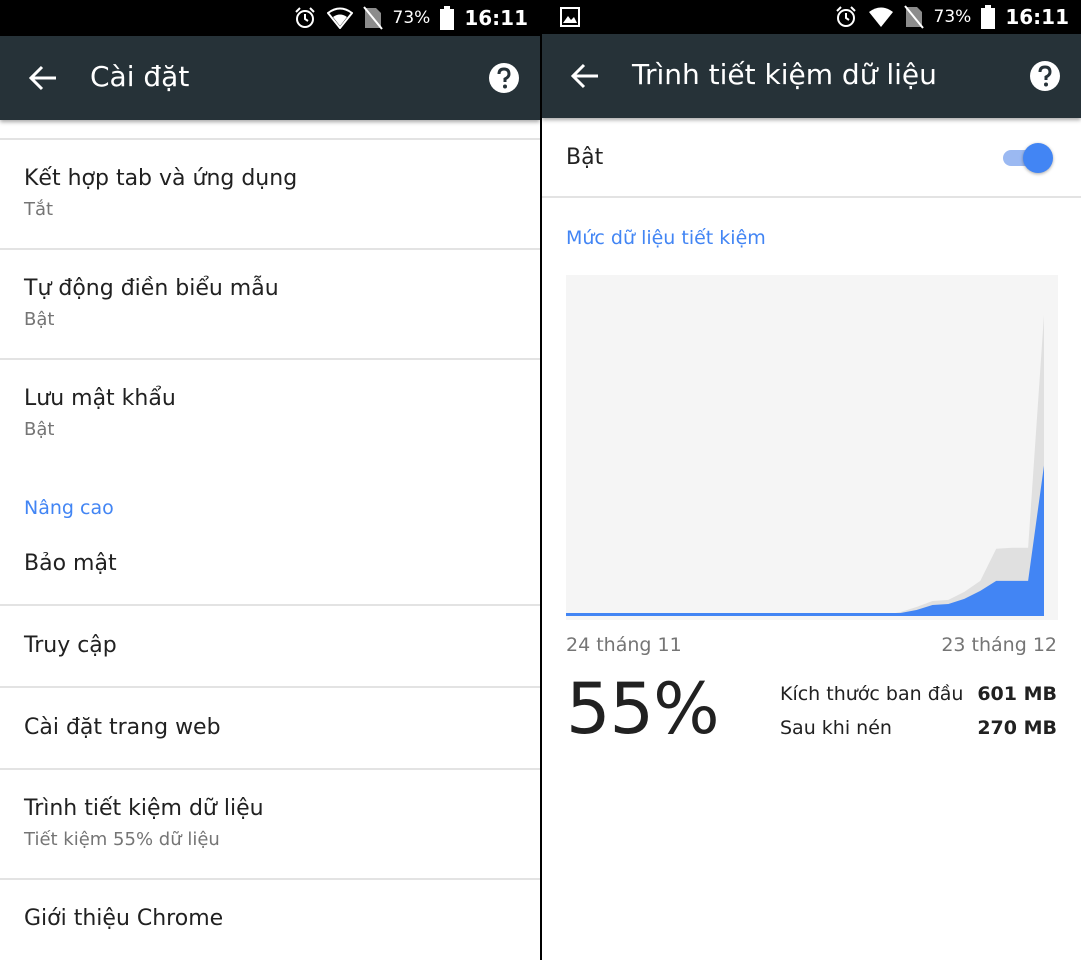 The width and height of the screenshot is (1081, 960). I want to click on page-title: Trình tiết kiệm dữ liệu, so click(784, 74).